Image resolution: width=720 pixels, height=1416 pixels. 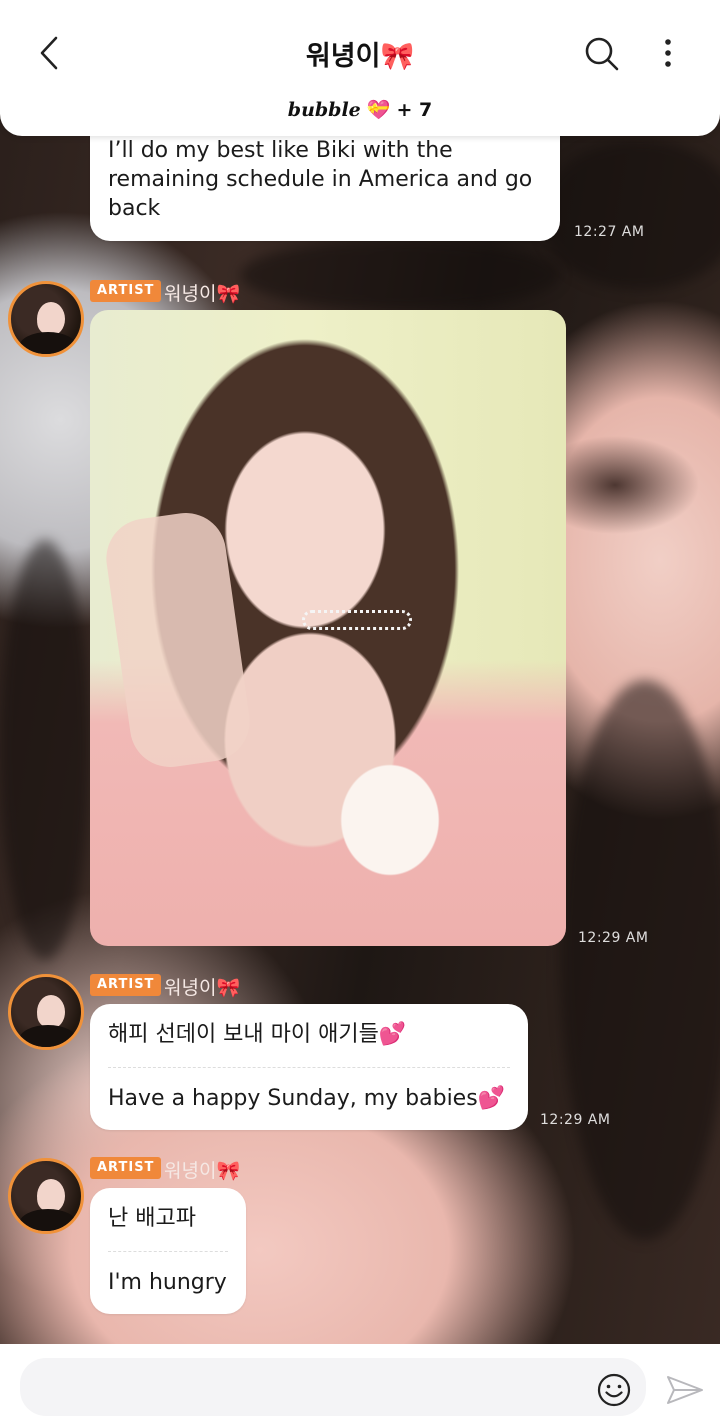 I want to click on more-vertical-icon, so click(x=668, y=53).